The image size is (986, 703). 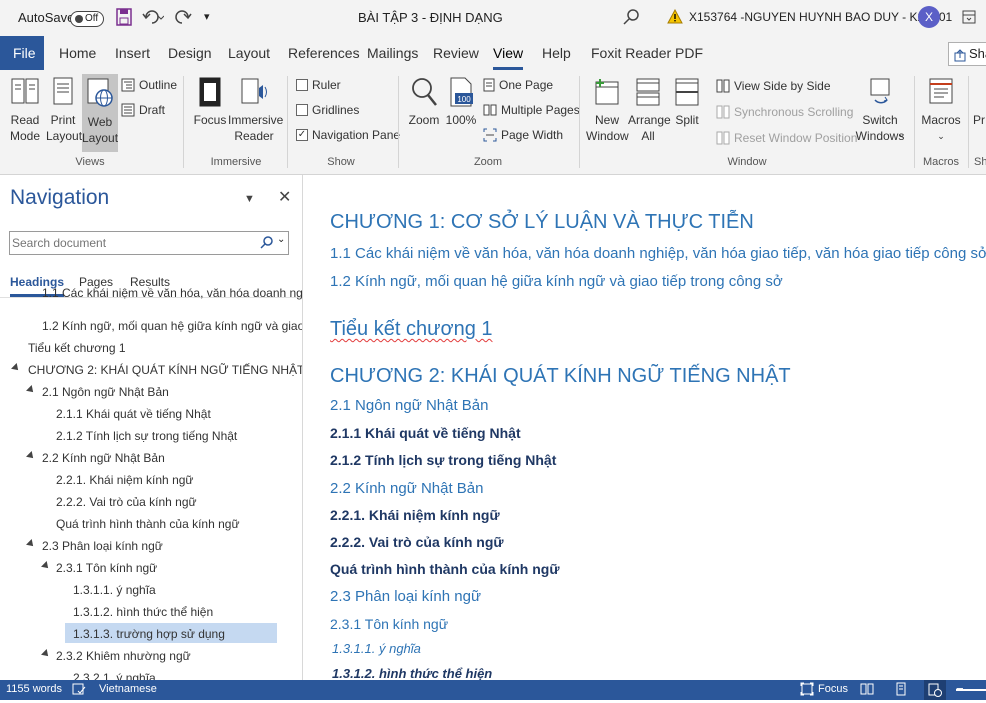 What do you see at coordinates (151, 368) in the screenshot?
I see `nav-heading-item: CHƯƠNG 2: KHÁI QUÁT KÍNH NGỮ TIẾNG NHẬT` at bounding box center [151, 368].